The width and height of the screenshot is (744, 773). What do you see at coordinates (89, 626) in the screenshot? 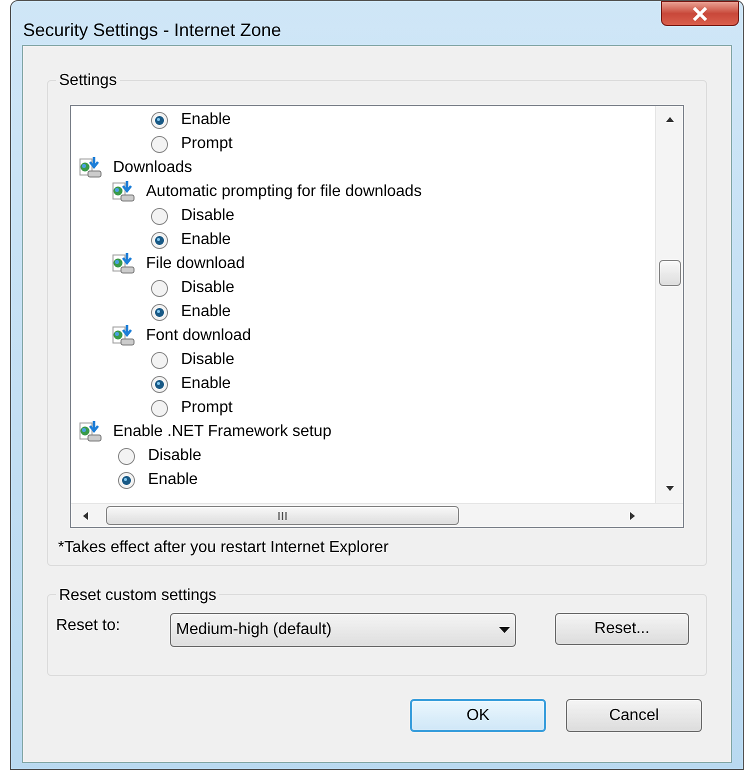
I see `reset-to-label: Reset to:` at bounding box center [89, 626].